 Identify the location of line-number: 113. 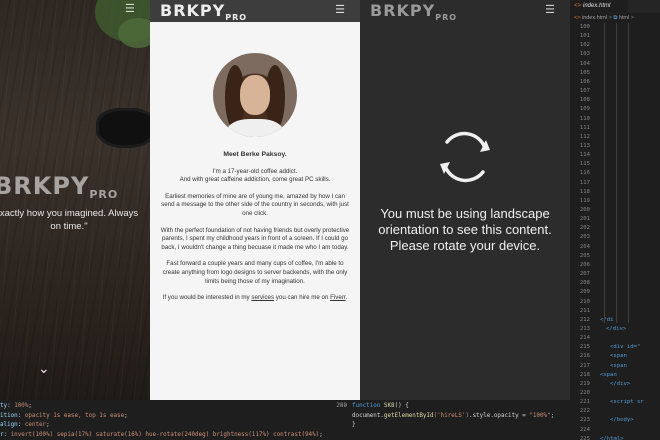
(584, 145).